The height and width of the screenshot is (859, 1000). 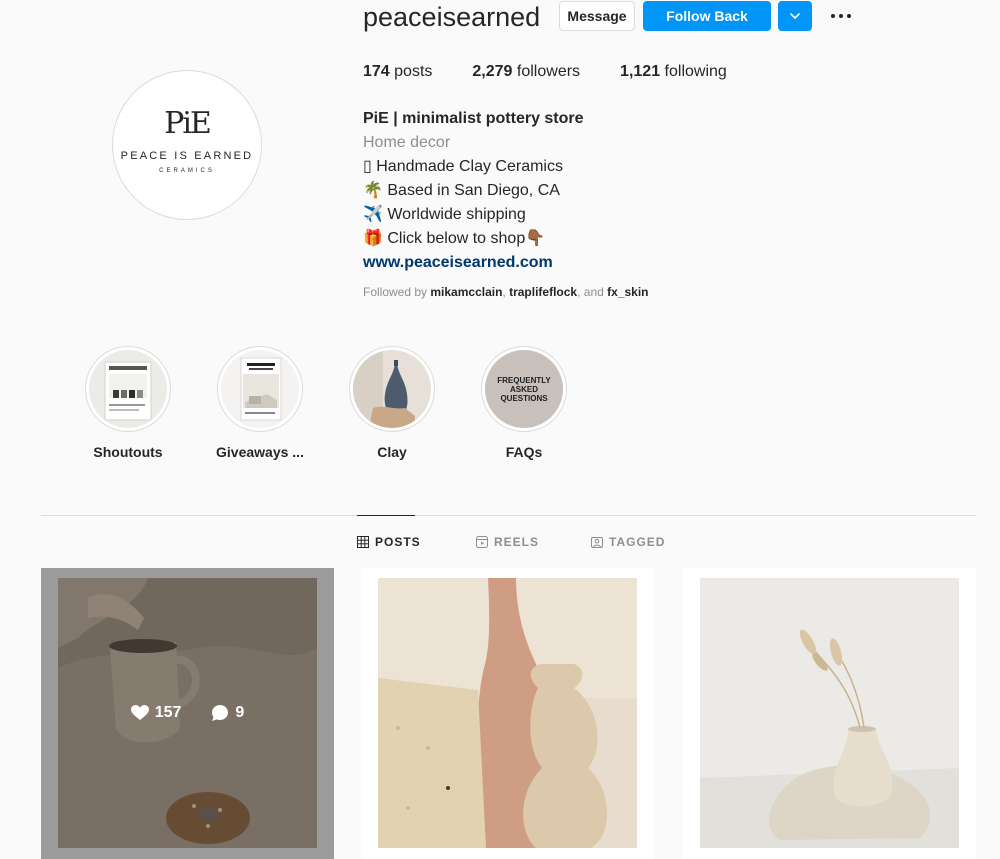 What do you see at coordinates (363, 542) in the screenshot?
I see `grid-icon` at bounding box center [363, 542].